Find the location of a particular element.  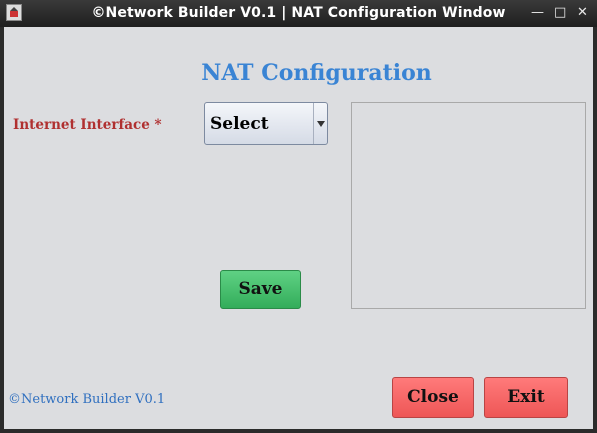

maximize-icon: □ is located at coordinates (560, 13).